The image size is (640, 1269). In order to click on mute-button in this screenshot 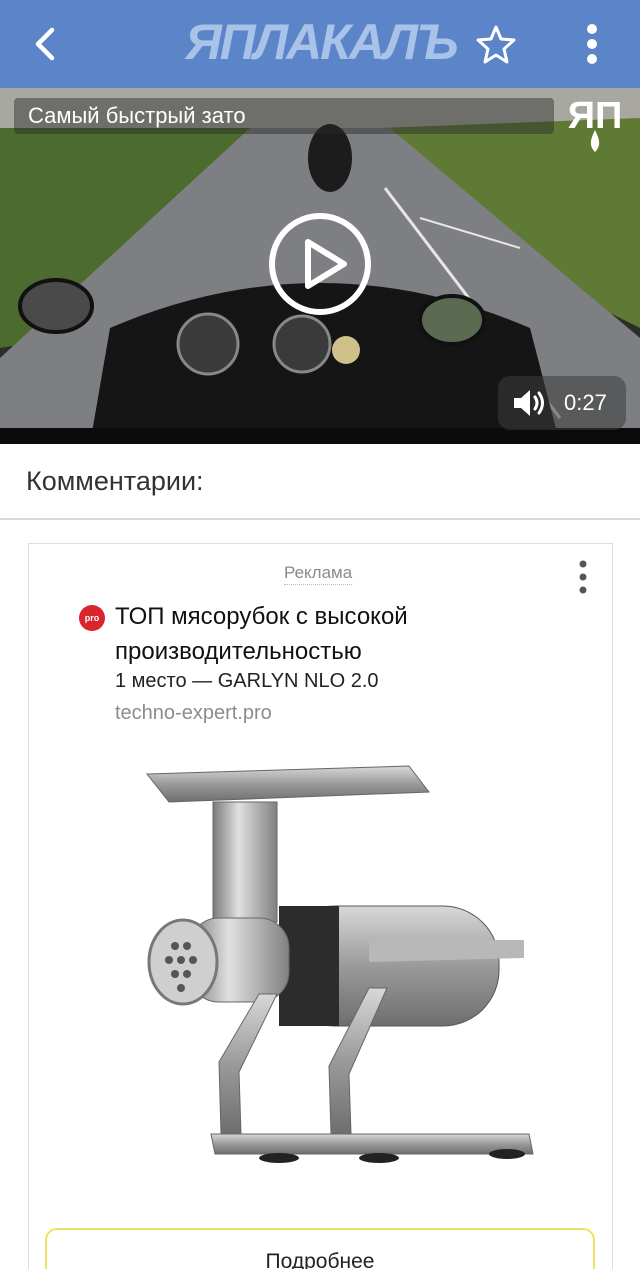, I will do `click(530, 403)`.